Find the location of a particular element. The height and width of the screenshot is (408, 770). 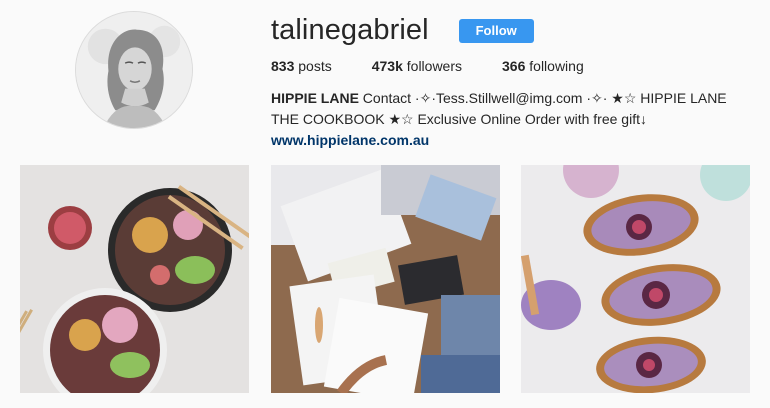

posts-stat: 833 posts is located at coordinates (301, 66).